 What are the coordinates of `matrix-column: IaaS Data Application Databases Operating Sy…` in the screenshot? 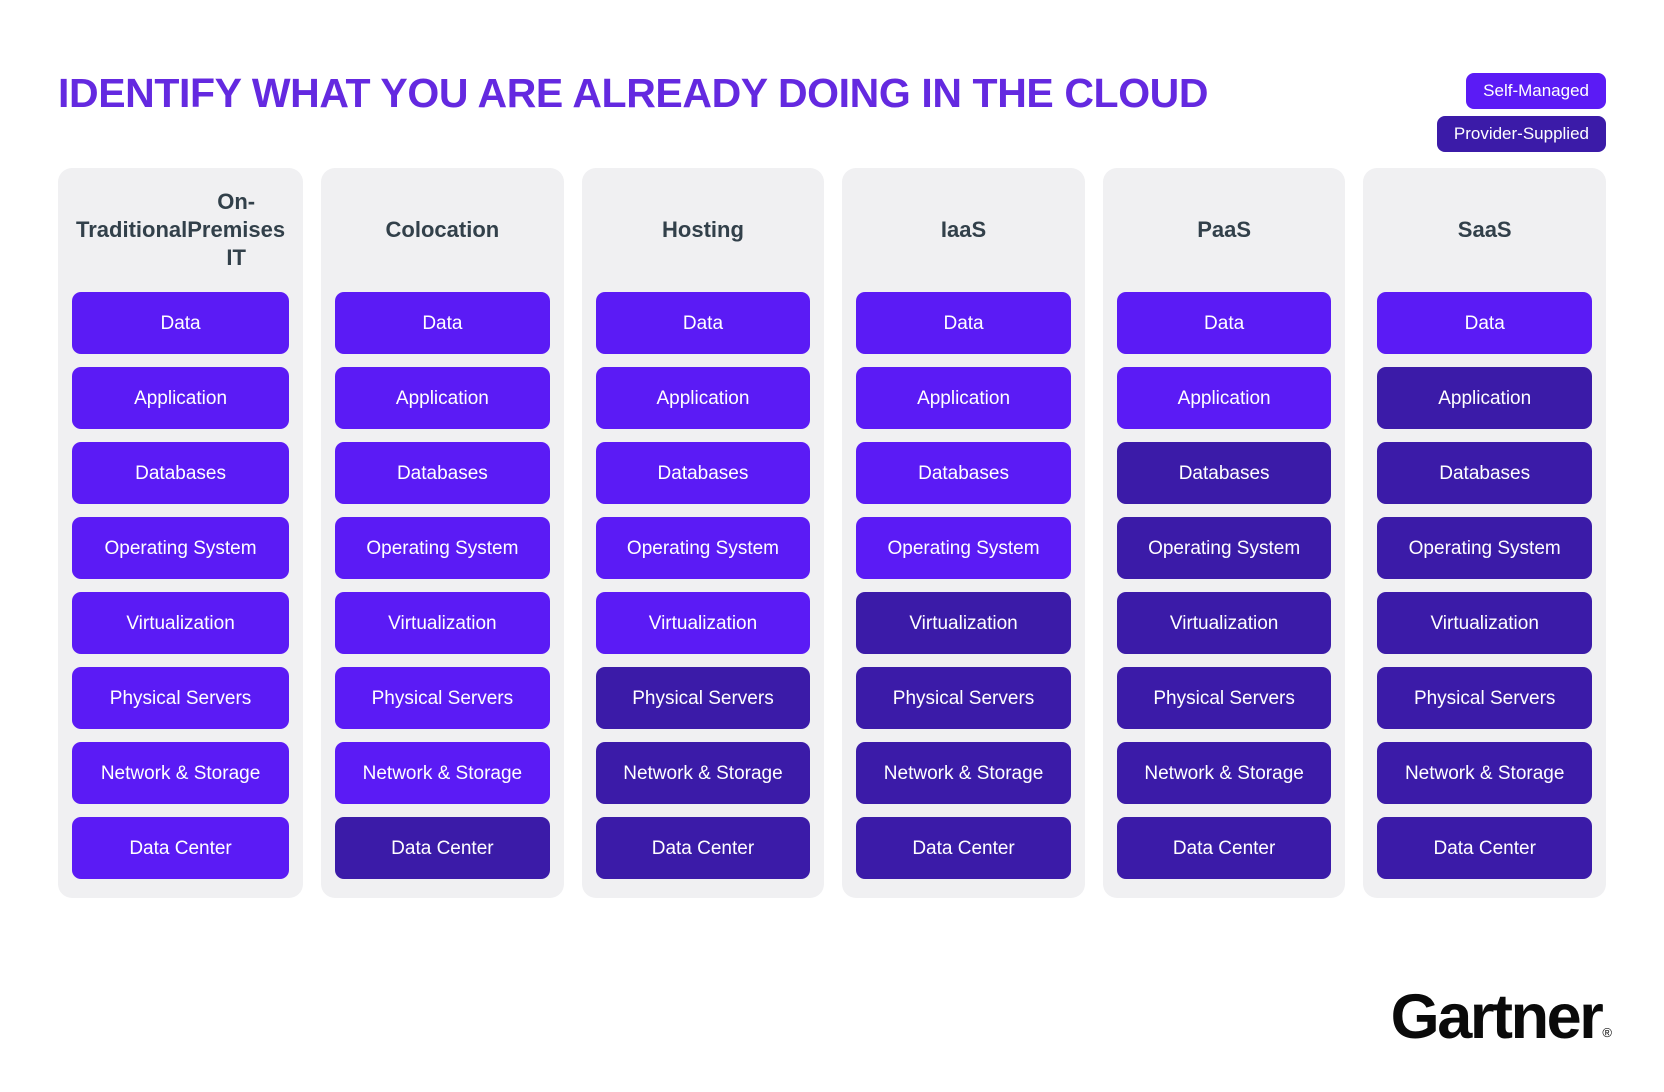 It's located at (963, 533).